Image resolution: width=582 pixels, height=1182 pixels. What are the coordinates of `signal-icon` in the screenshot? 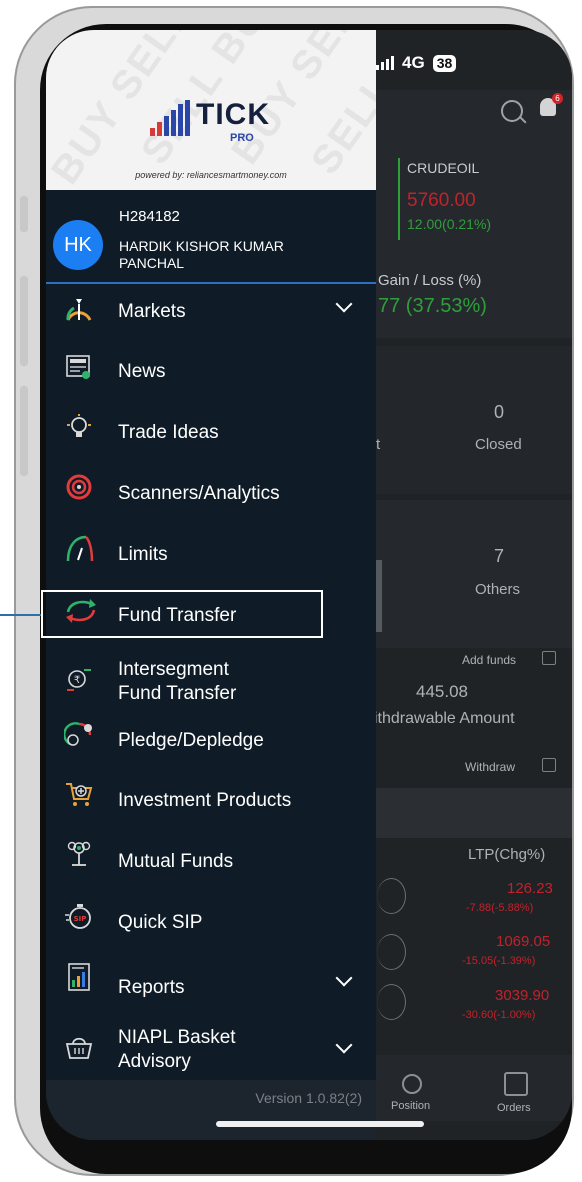 It's located at (385, 63).